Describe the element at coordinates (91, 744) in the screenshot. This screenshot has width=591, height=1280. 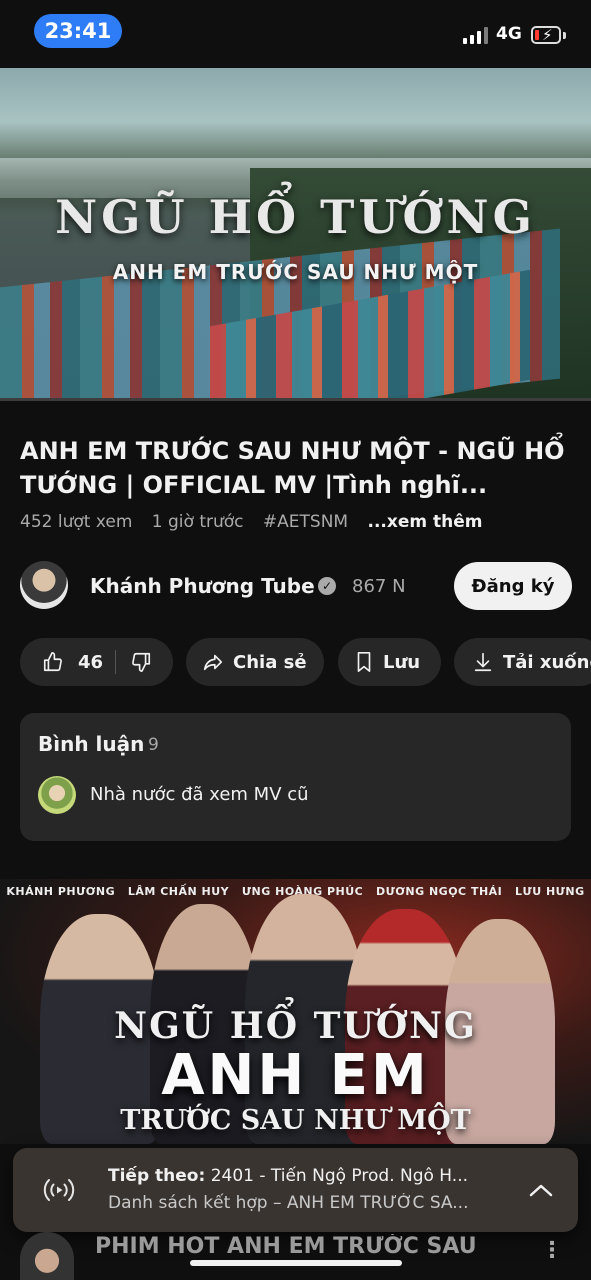
I see `comments-title: Bình luận` at that location.